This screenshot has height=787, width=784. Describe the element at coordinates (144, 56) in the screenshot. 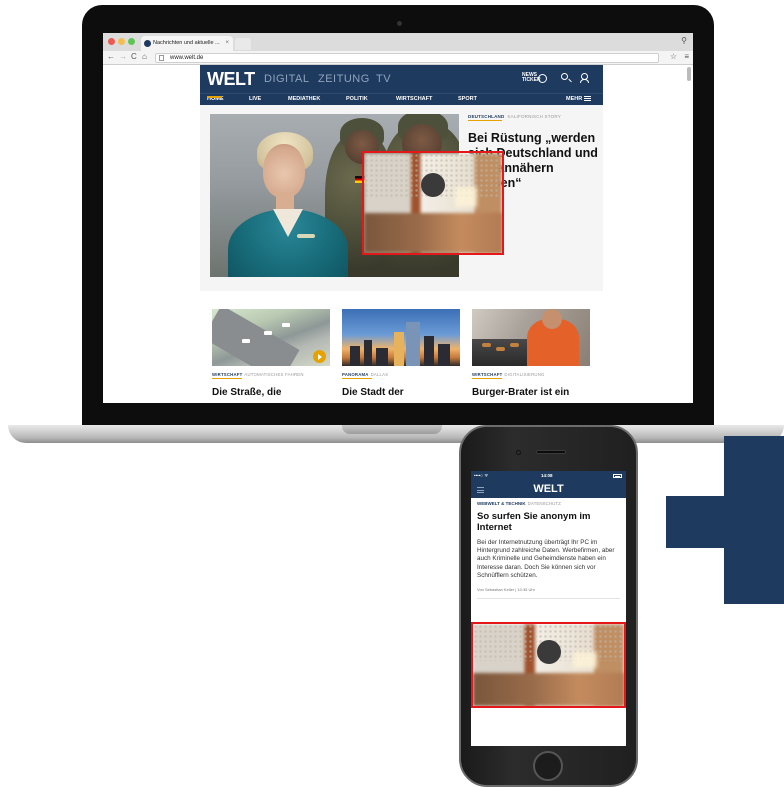

I see `home-button: ⌂` at that location.